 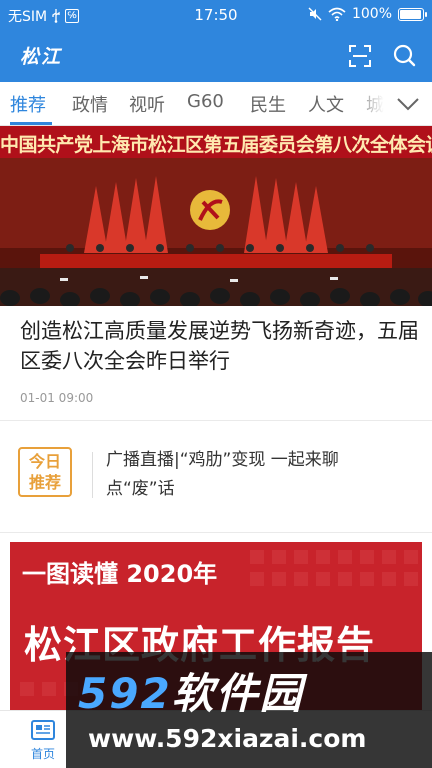 I want to click on wifi-icon, so click(x=337, y=14).